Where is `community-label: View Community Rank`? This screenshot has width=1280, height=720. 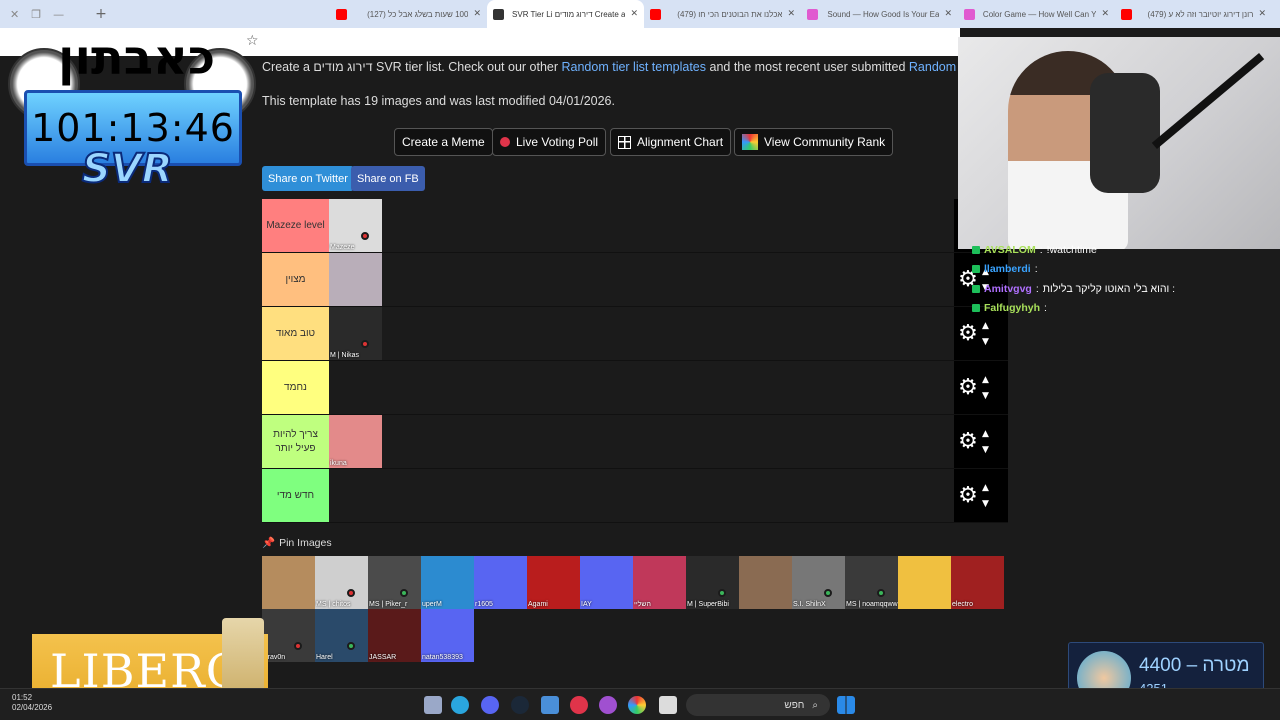
community-label: View Community Rank is located at coordinates (825, 142).